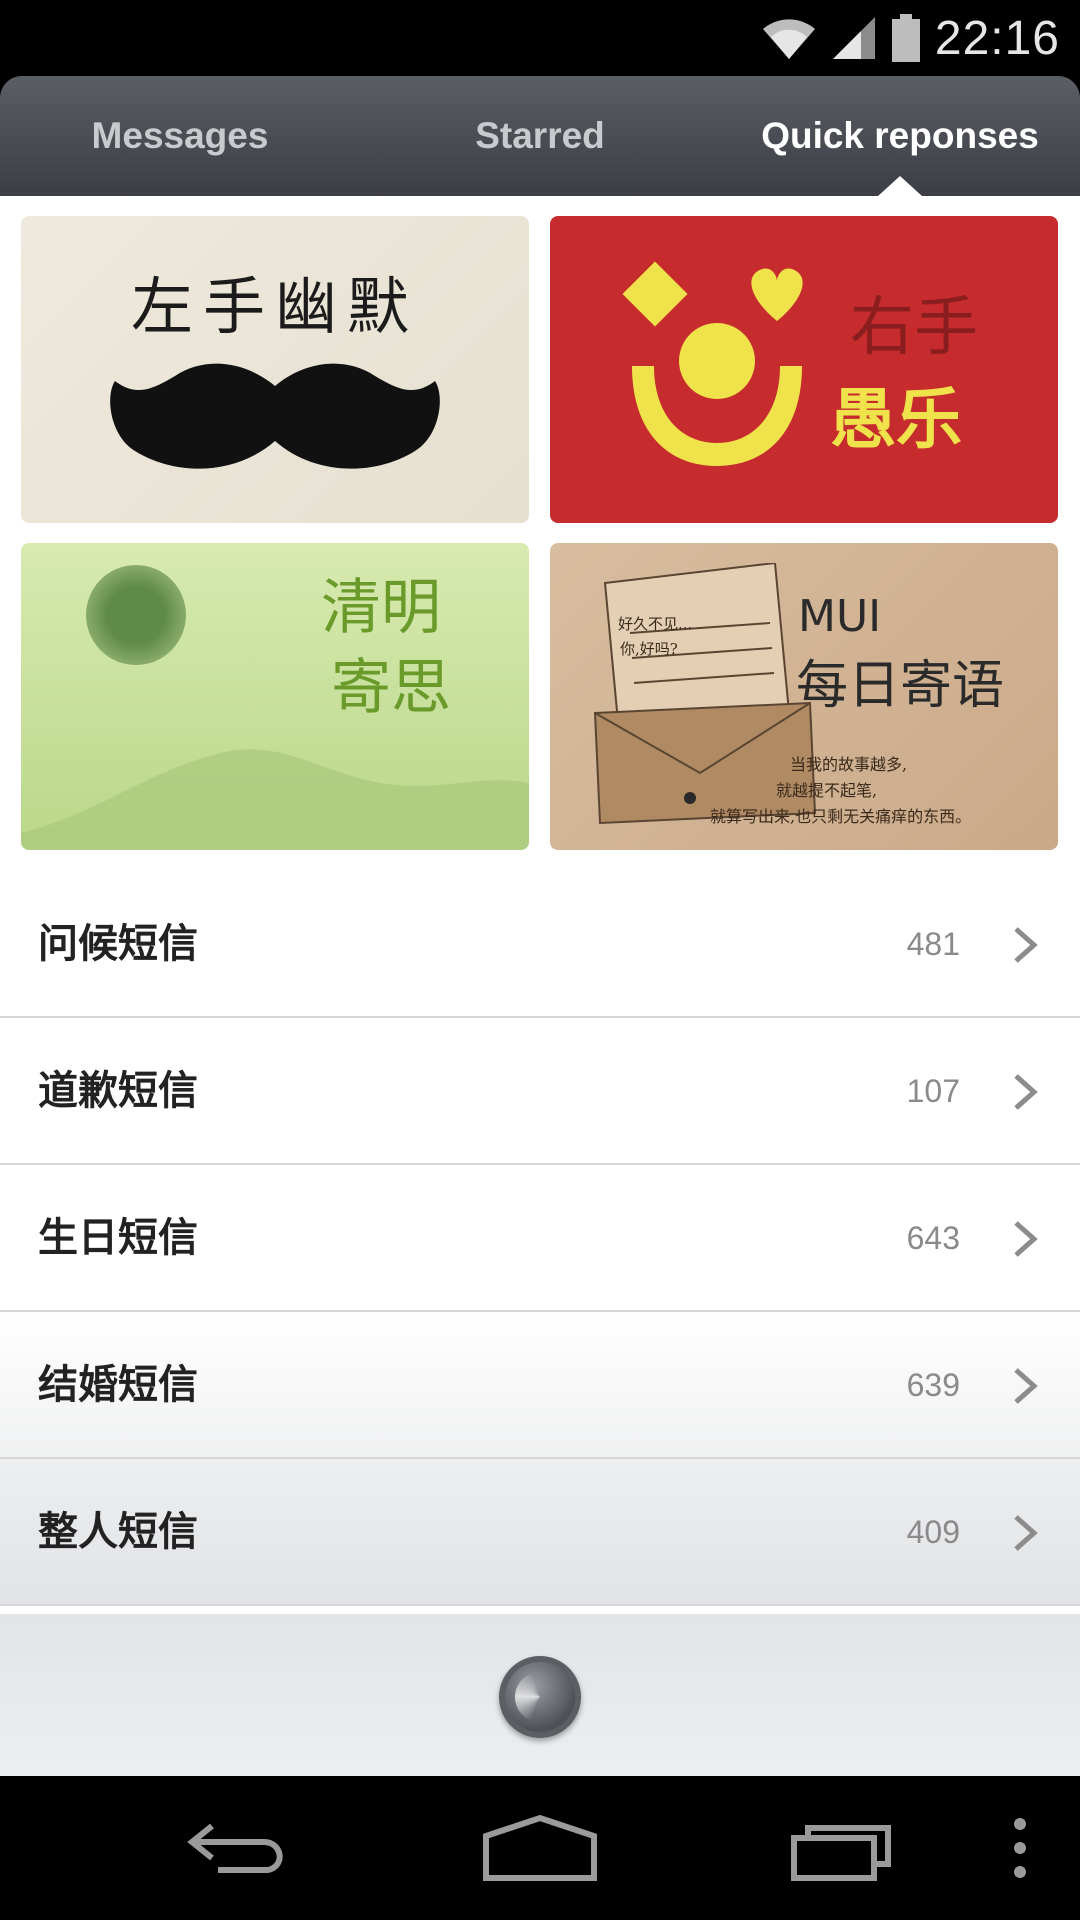 This screenshot has height=1920, width=1080. Describe the element at coordinates (933, 1385) in the screenshot. I see `list-item-count: 639` at that location.